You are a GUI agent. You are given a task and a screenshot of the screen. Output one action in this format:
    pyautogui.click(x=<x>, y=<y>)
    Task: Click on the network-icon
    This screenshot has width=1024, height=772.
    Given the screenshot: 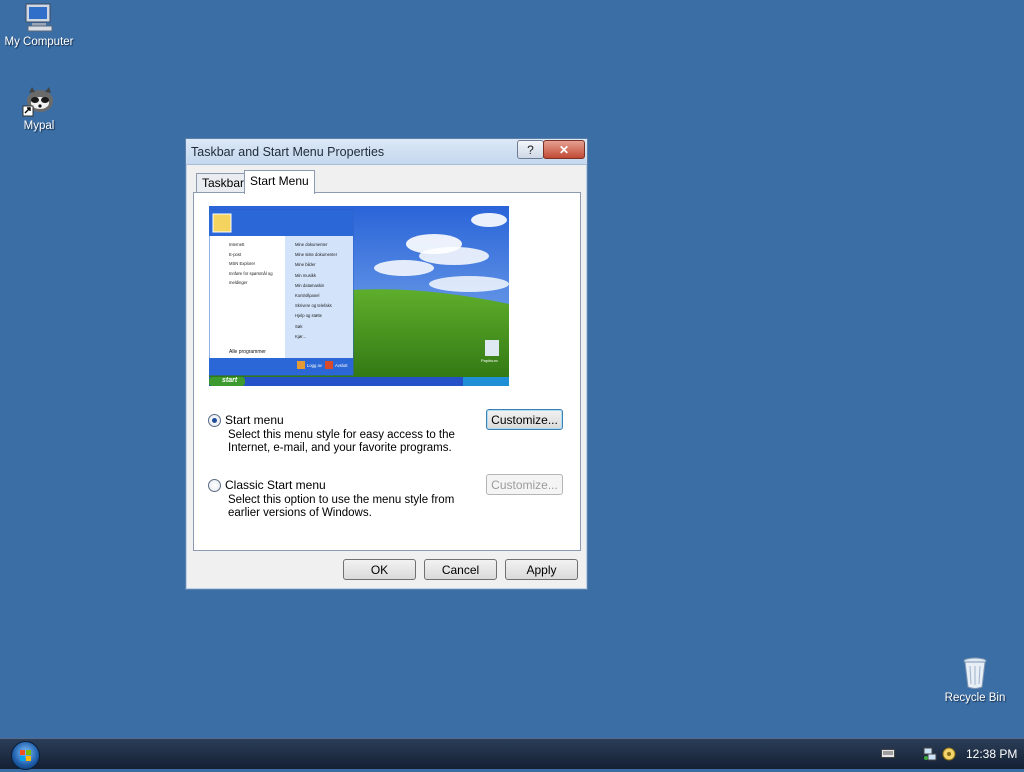 What is the action you would take?
    pyautogui.click(x=930, y=754)
    